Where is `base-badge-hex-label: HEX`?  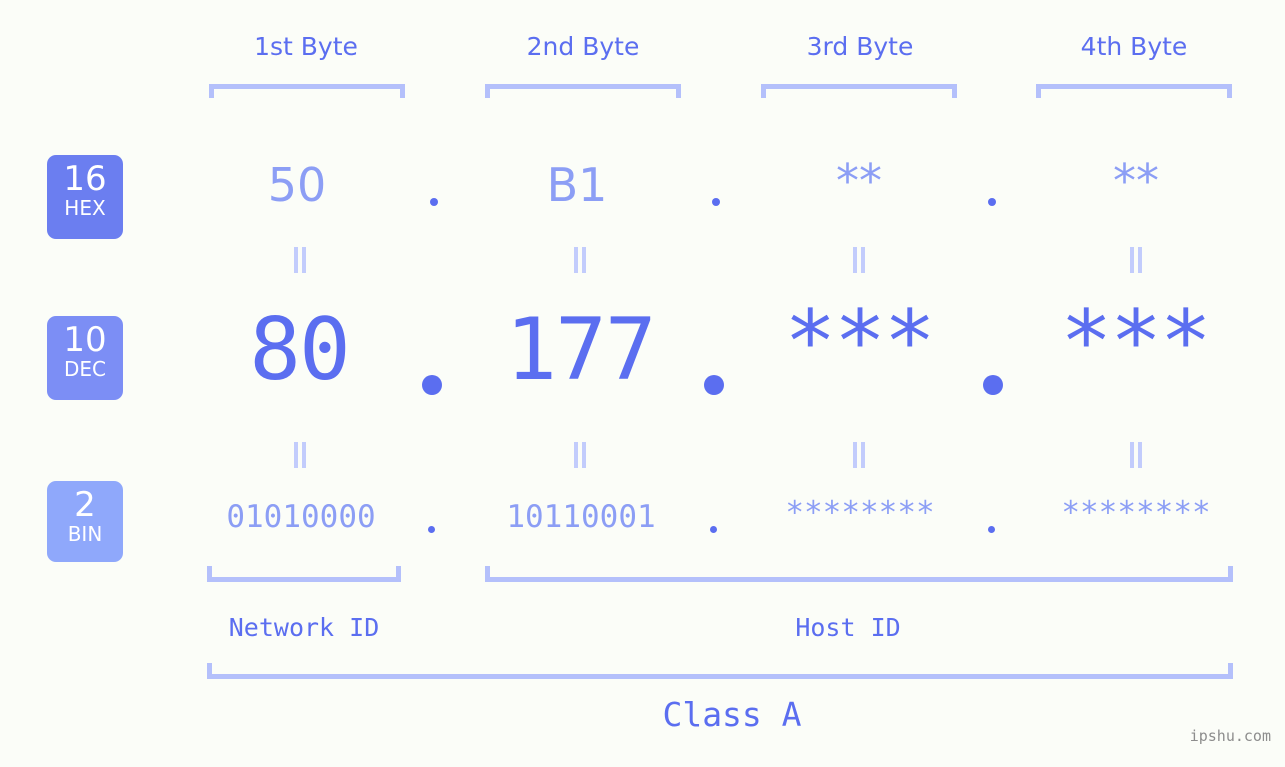 base-badge-hex-label: HEX is located at coordinates (85, 208).